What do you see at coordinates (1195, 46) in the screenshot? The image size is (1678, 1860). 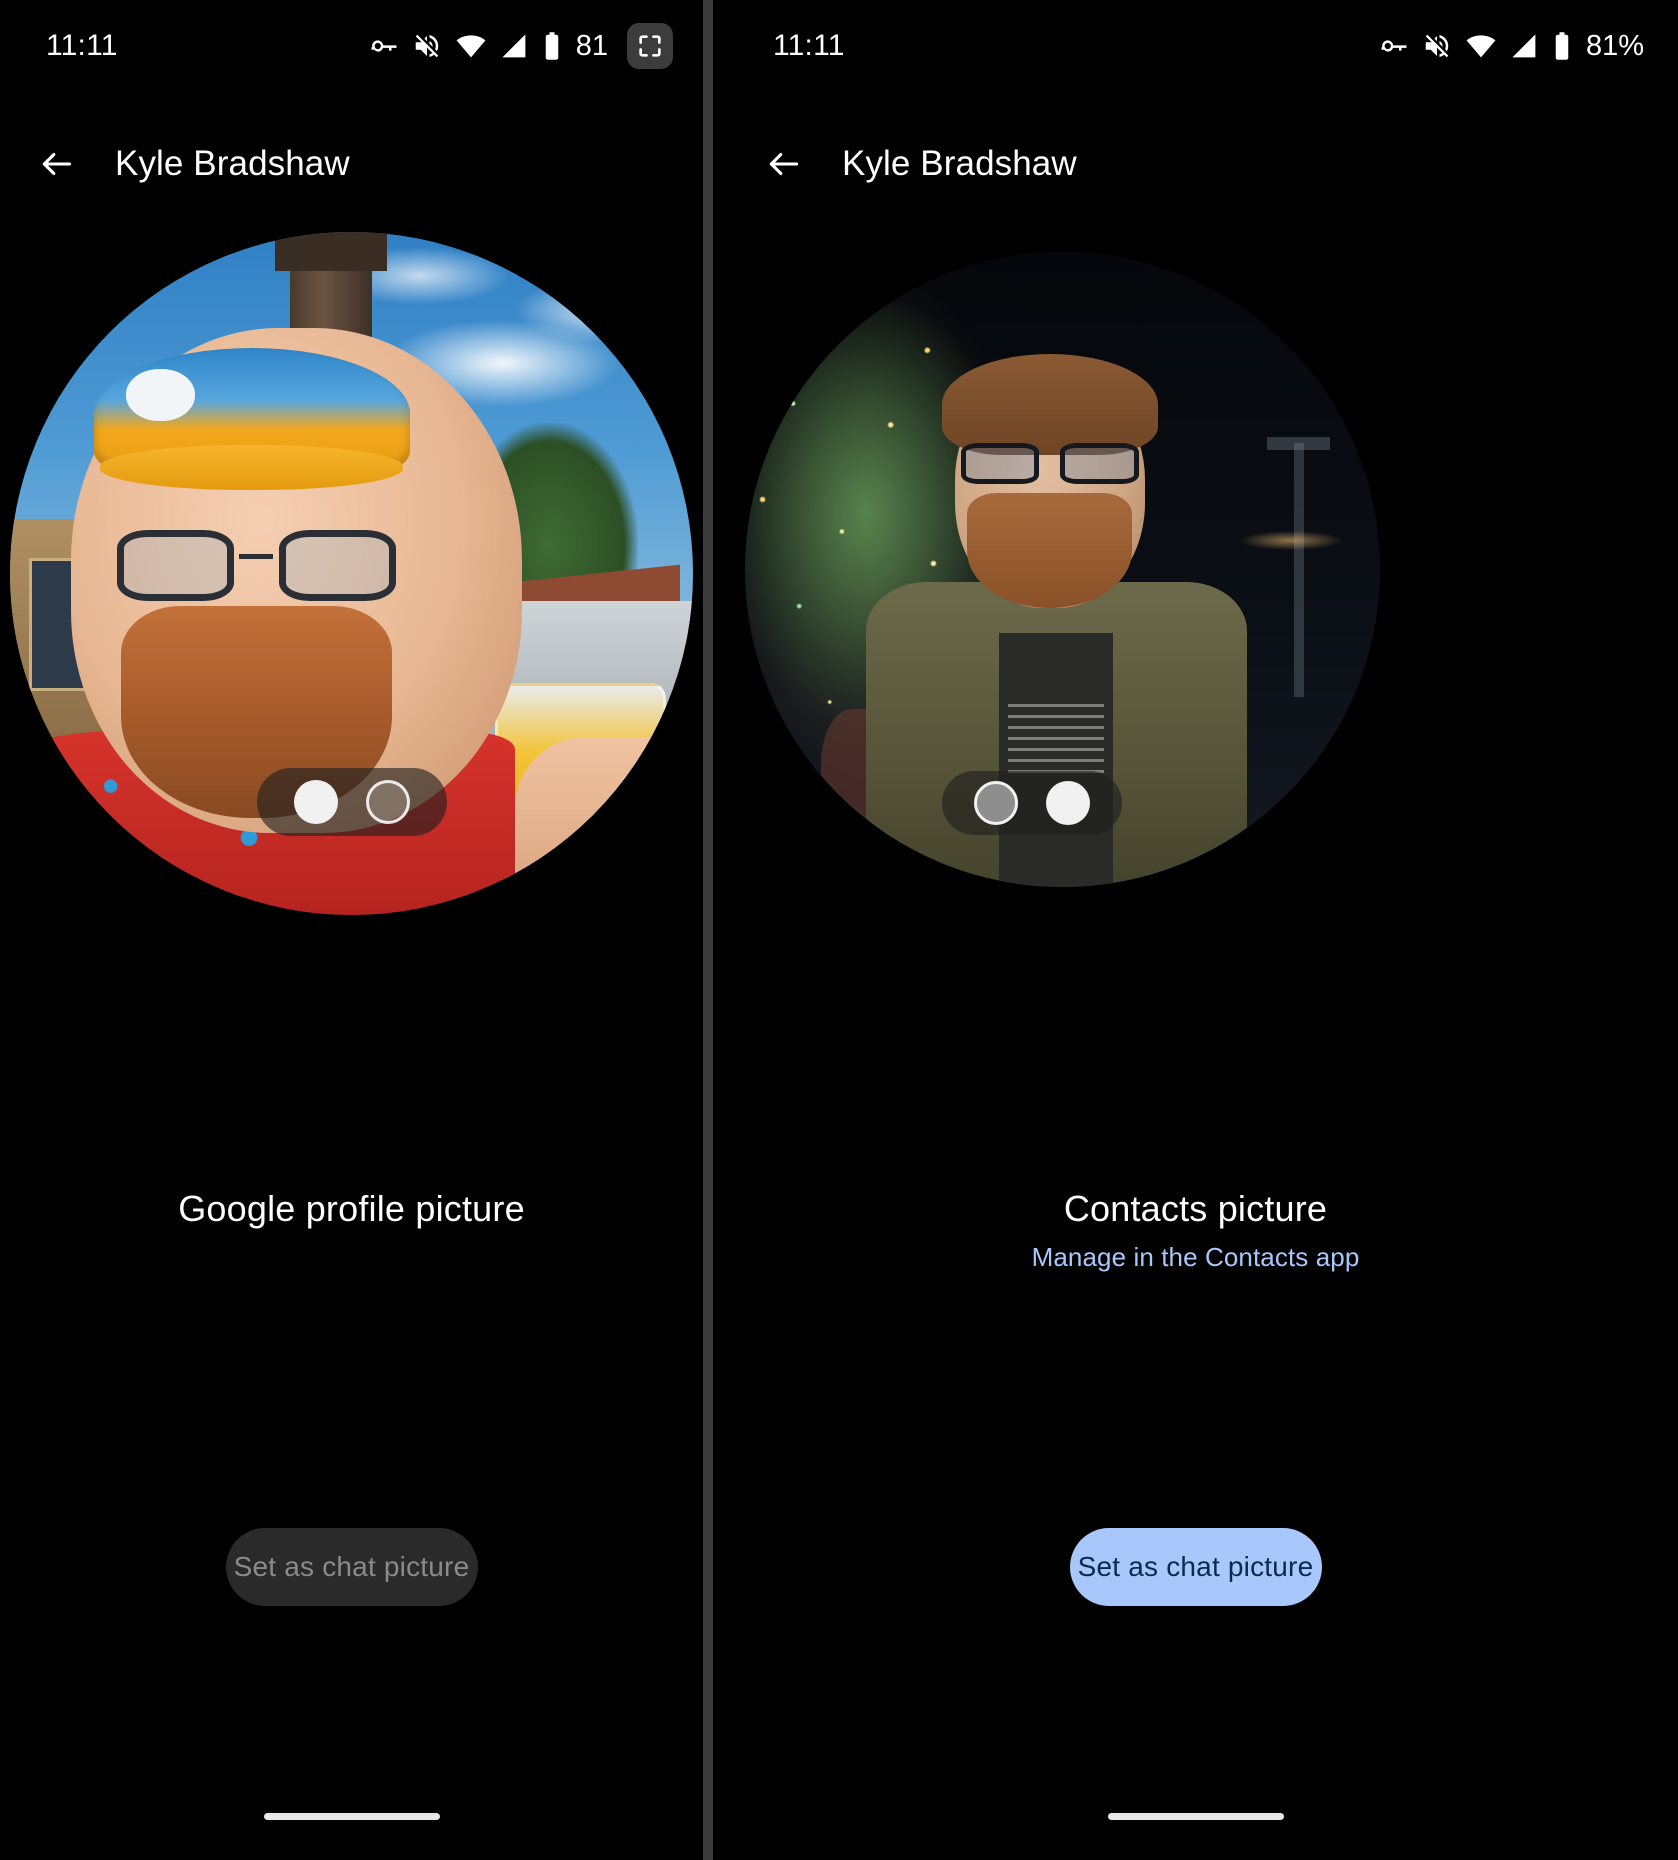 I see `status-bar: 11:11 81%` at bounding box center [1195, 46].